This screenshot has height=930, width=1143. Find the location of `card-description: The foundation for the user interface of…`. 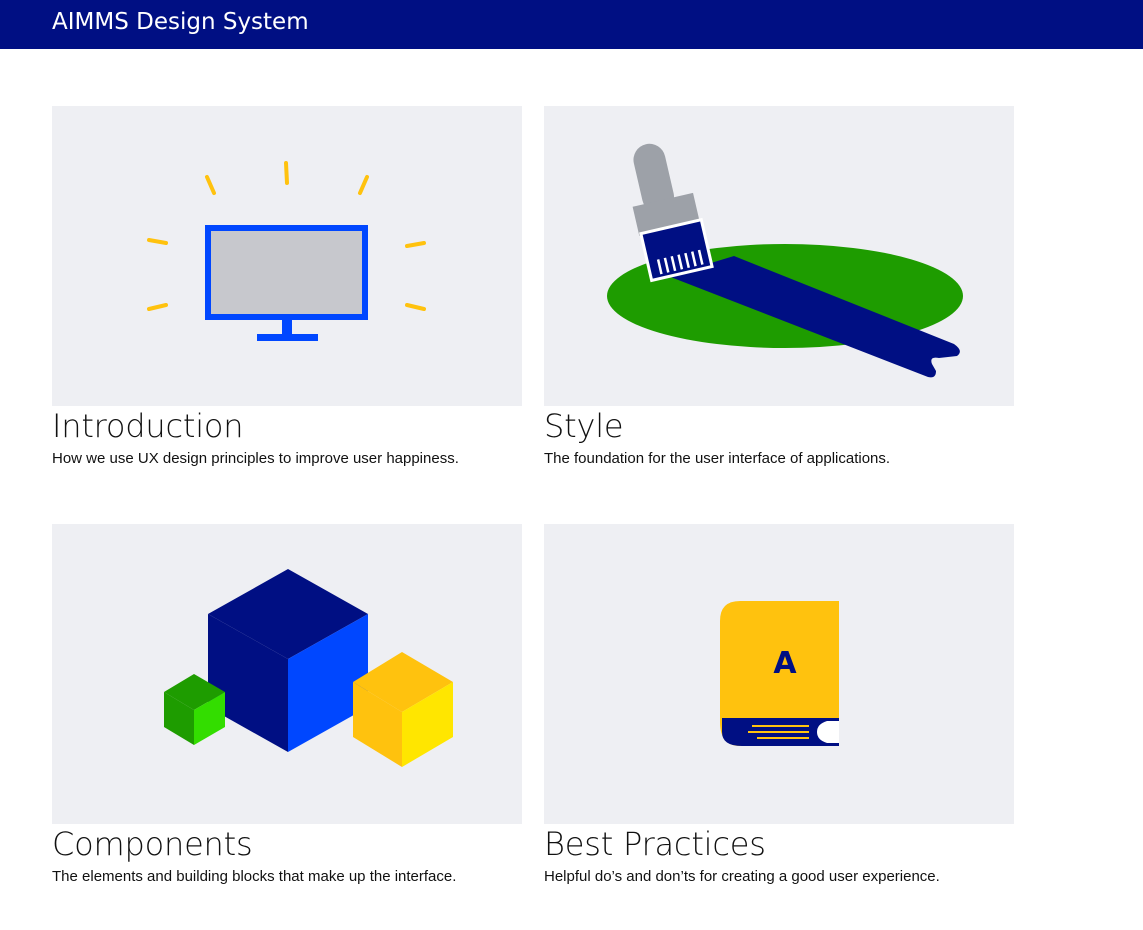

card-description: The foundation for the user interface of… is located at coordinates (717, 458).